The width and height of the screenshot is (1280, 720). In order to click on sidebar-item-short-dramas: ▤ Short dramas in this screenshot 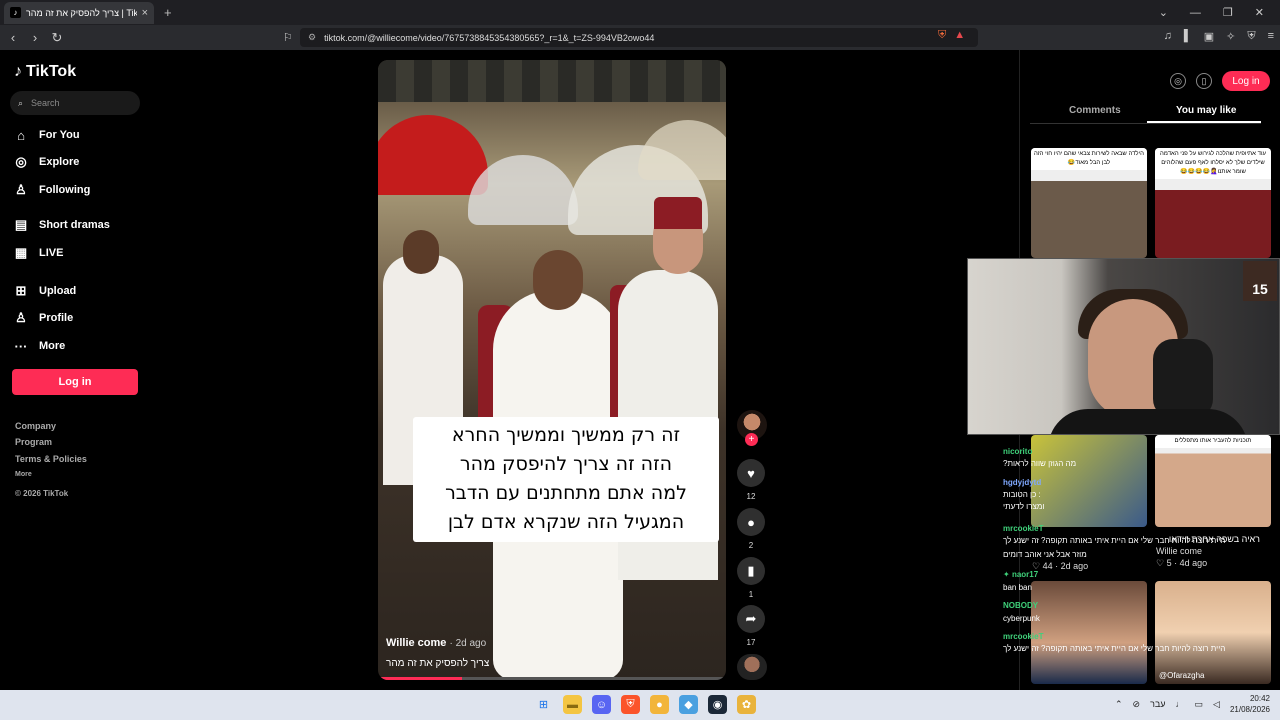, I will do `click(62, 224)`.